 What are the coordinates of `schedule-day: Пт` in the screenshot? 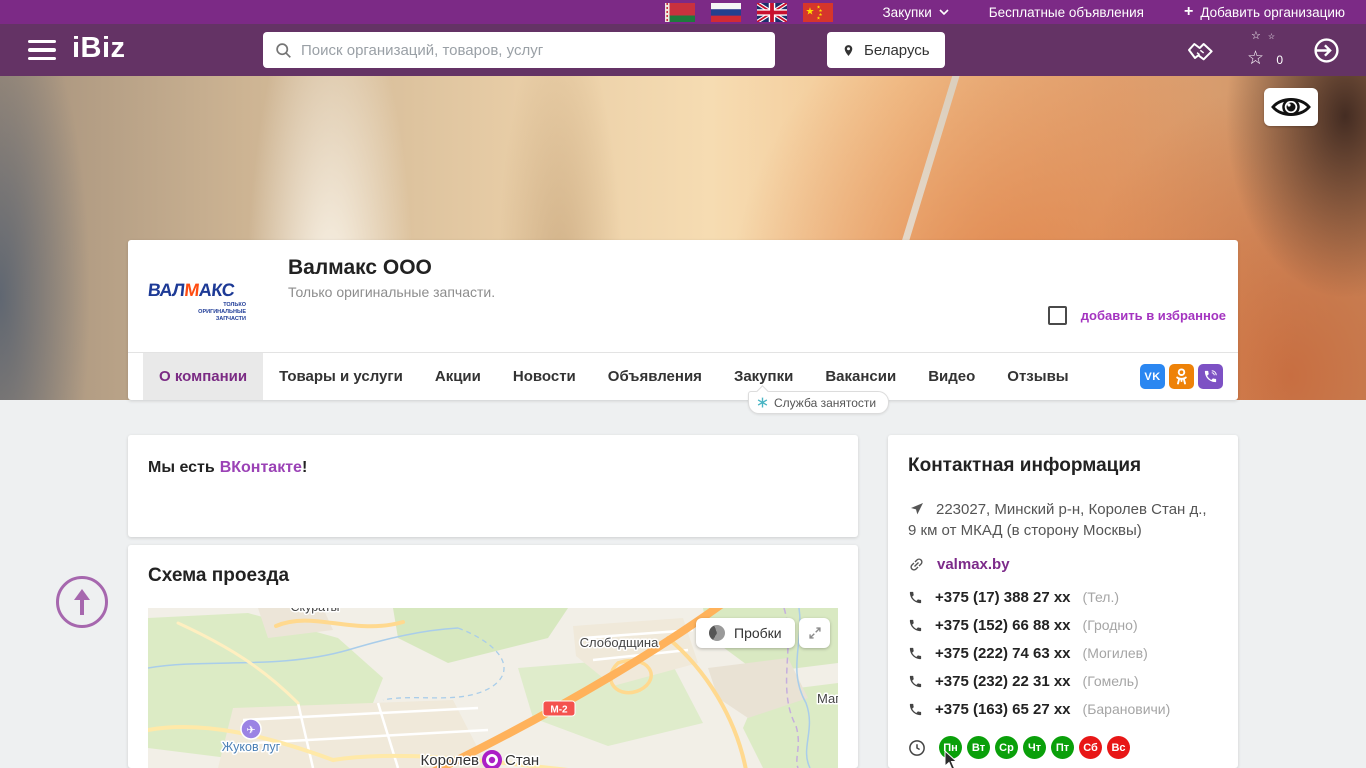 It's located at (1062, 747).